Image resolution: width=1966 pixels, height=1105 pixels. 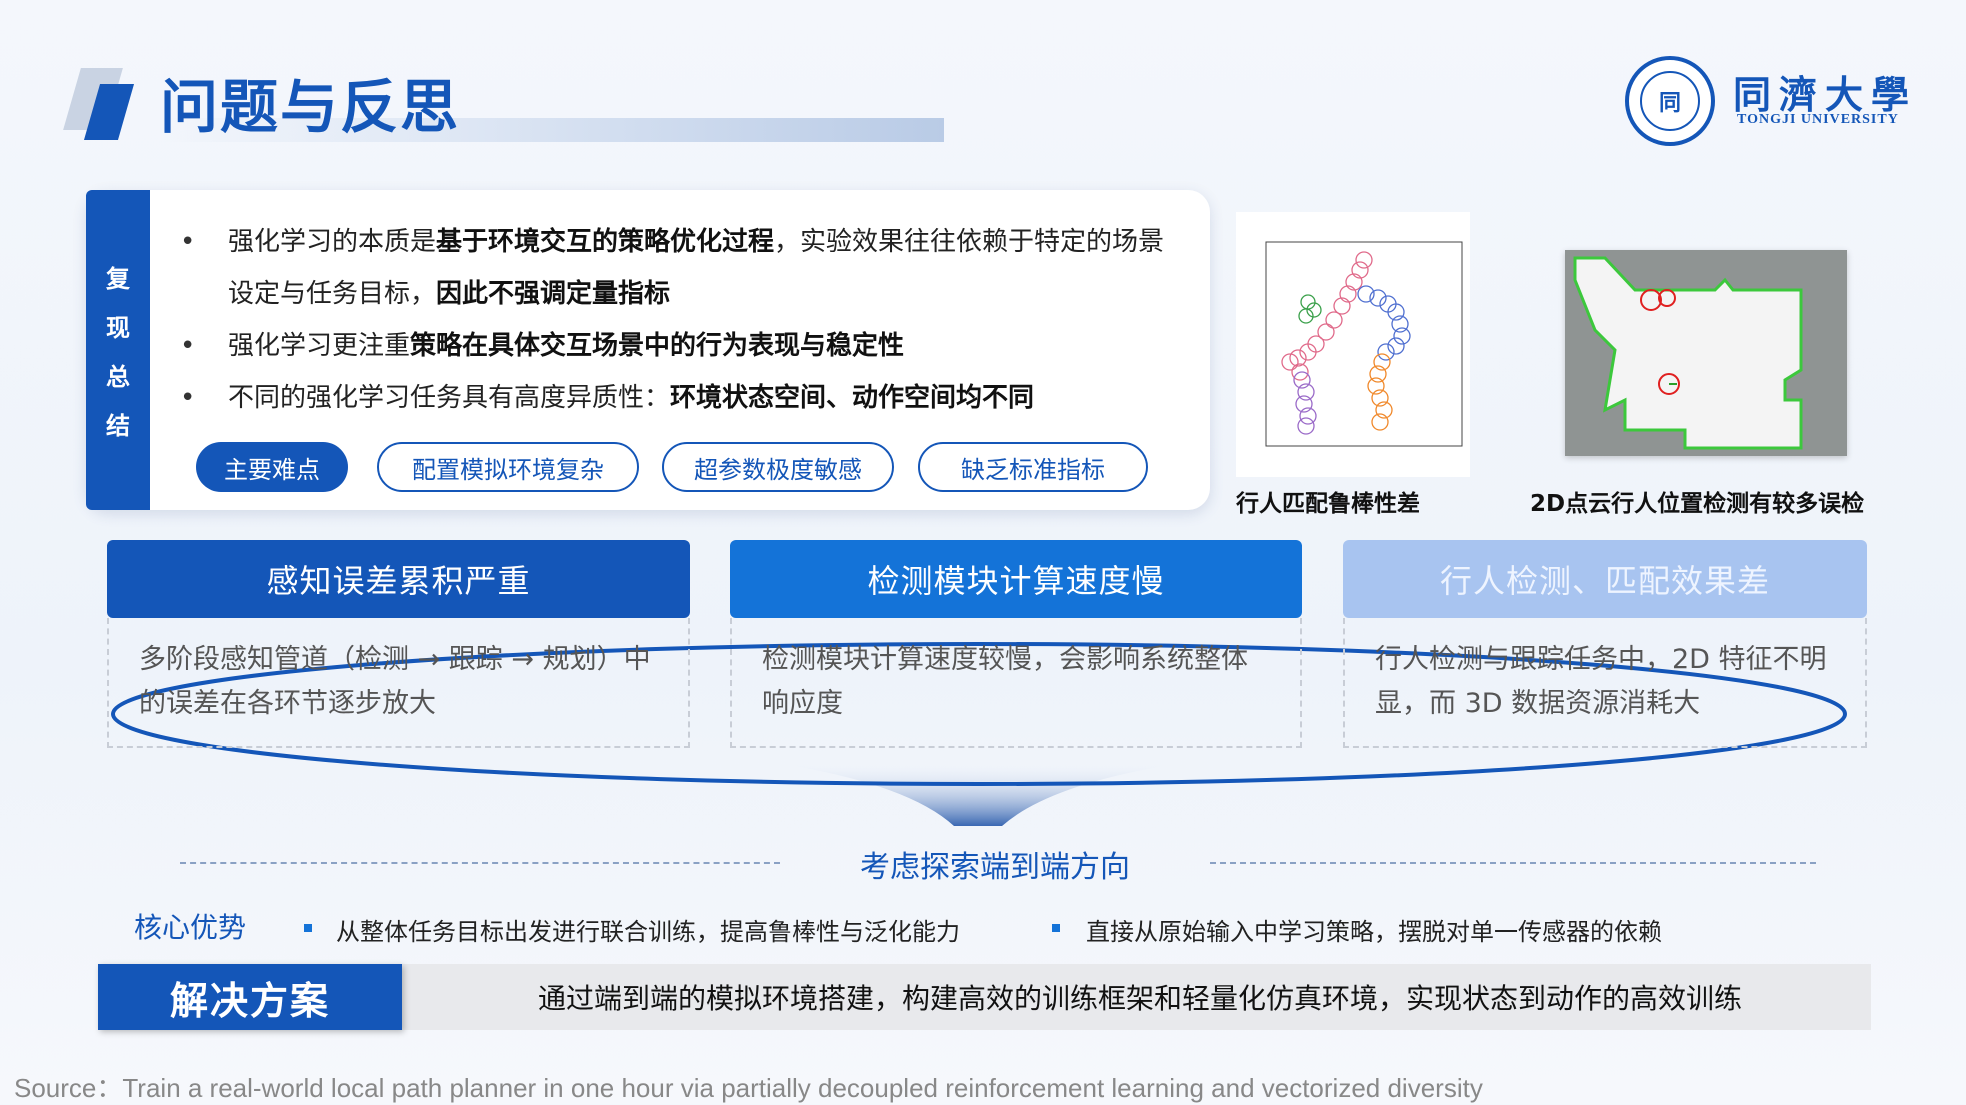 I want to click on seal-glyph: 同, so click(x=1670, y=101).